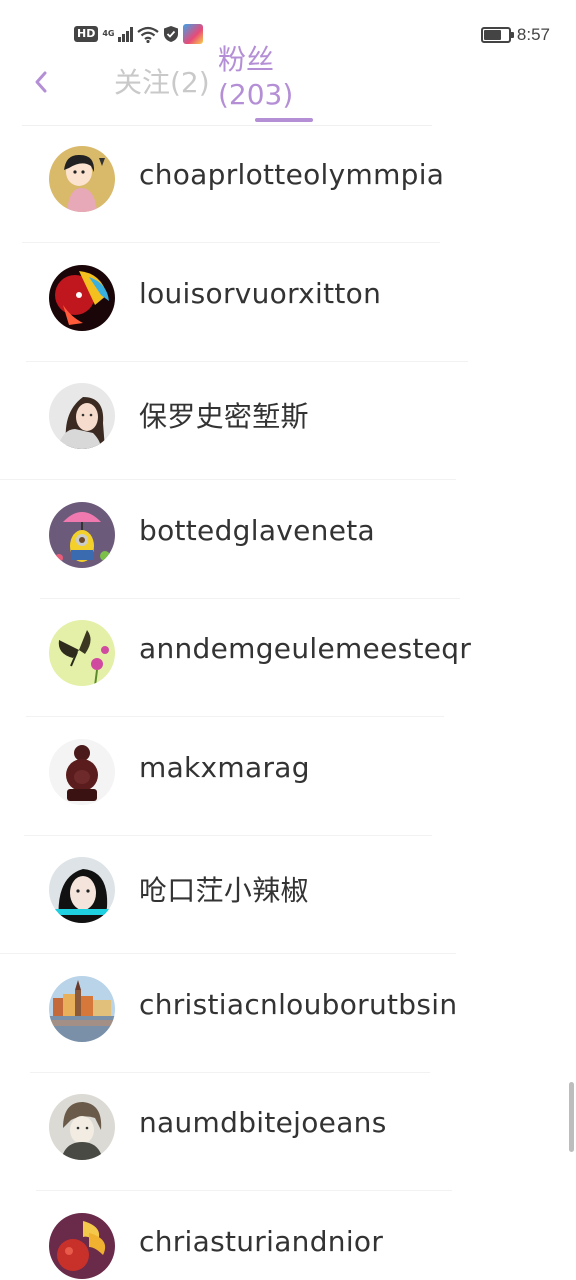 This screenshot has width=576, height=1280. I want to click on fan-username: naumdbitejoeans, so click(263, 1122).